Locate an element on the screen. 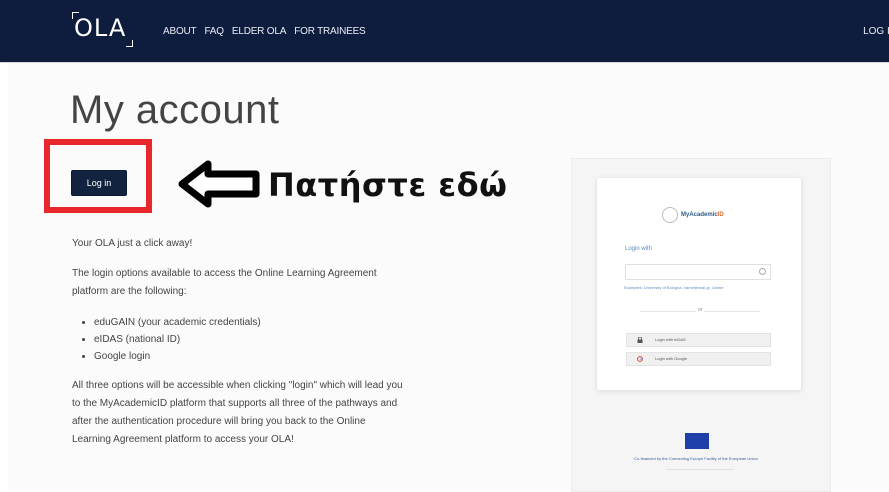 The height and width of the screenshot is (492, 889). button-label: Login with Google is located at coordinates (671, 358).